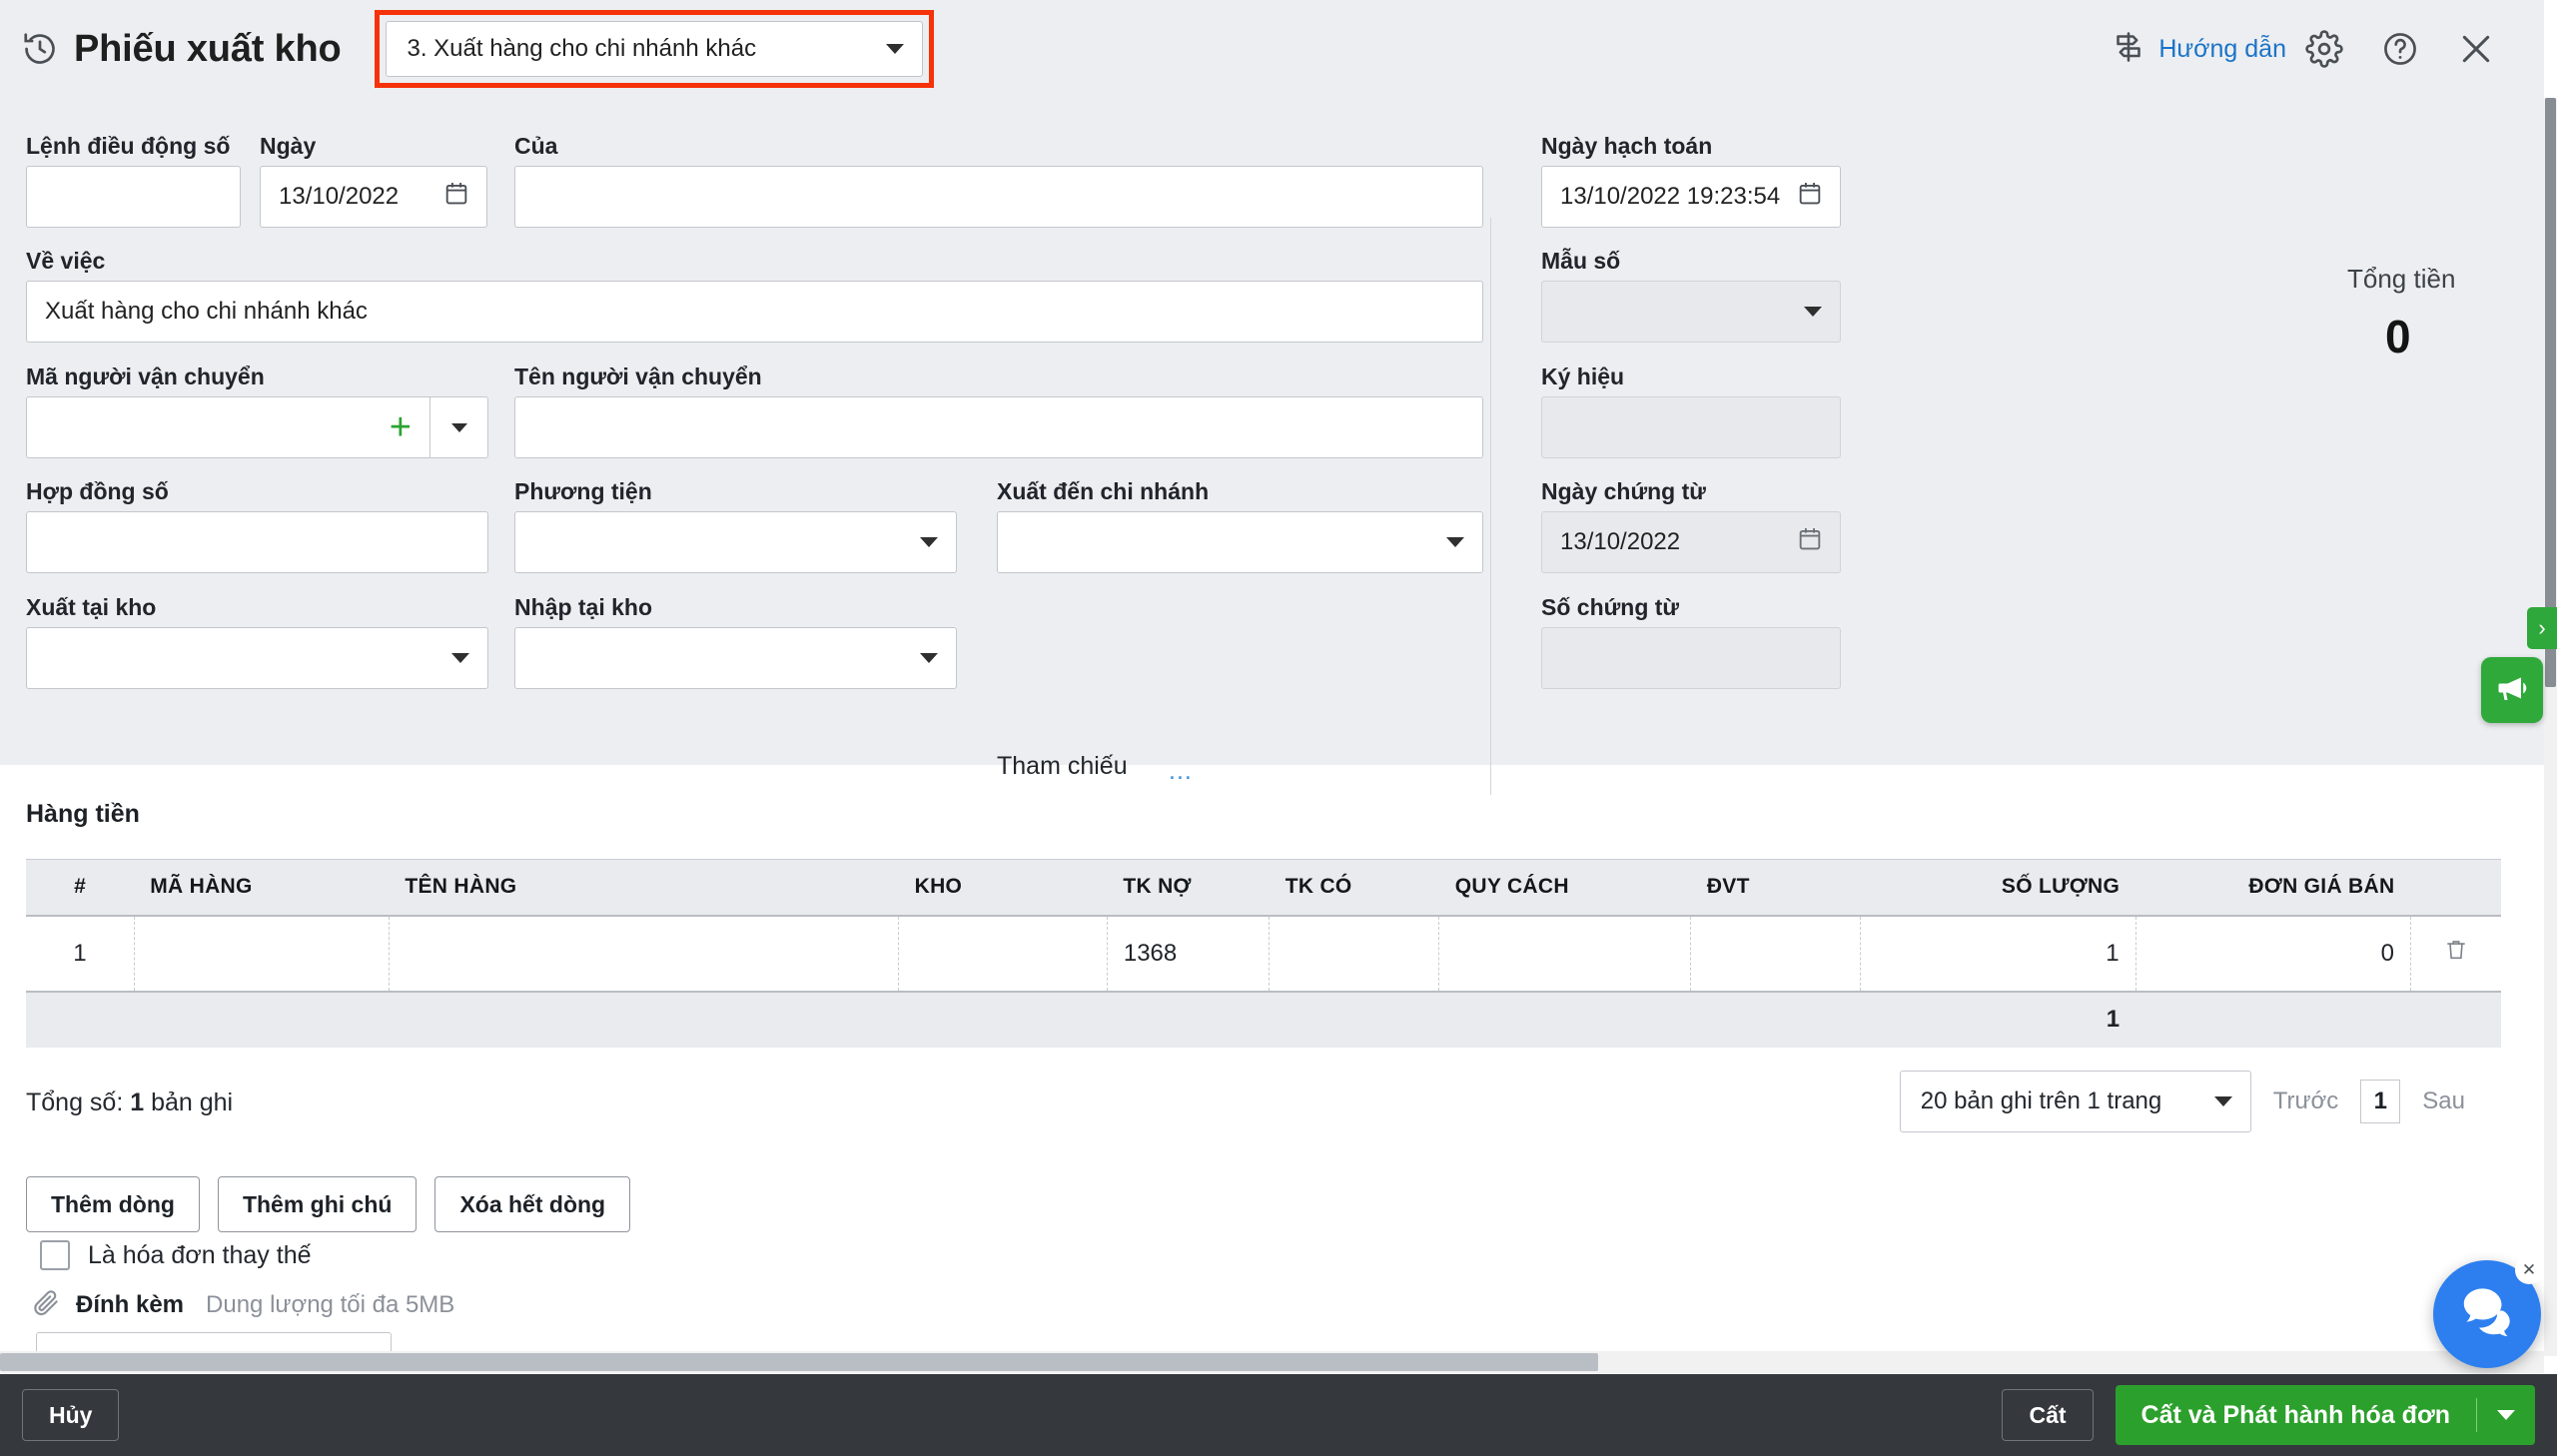 The width and height of the screenshot is (2557, 1456). What do you see at coordinates (2487, 1315) in the screenshot?
I see `chat-bubbles-icon` at bounding box center [2487, 1315].